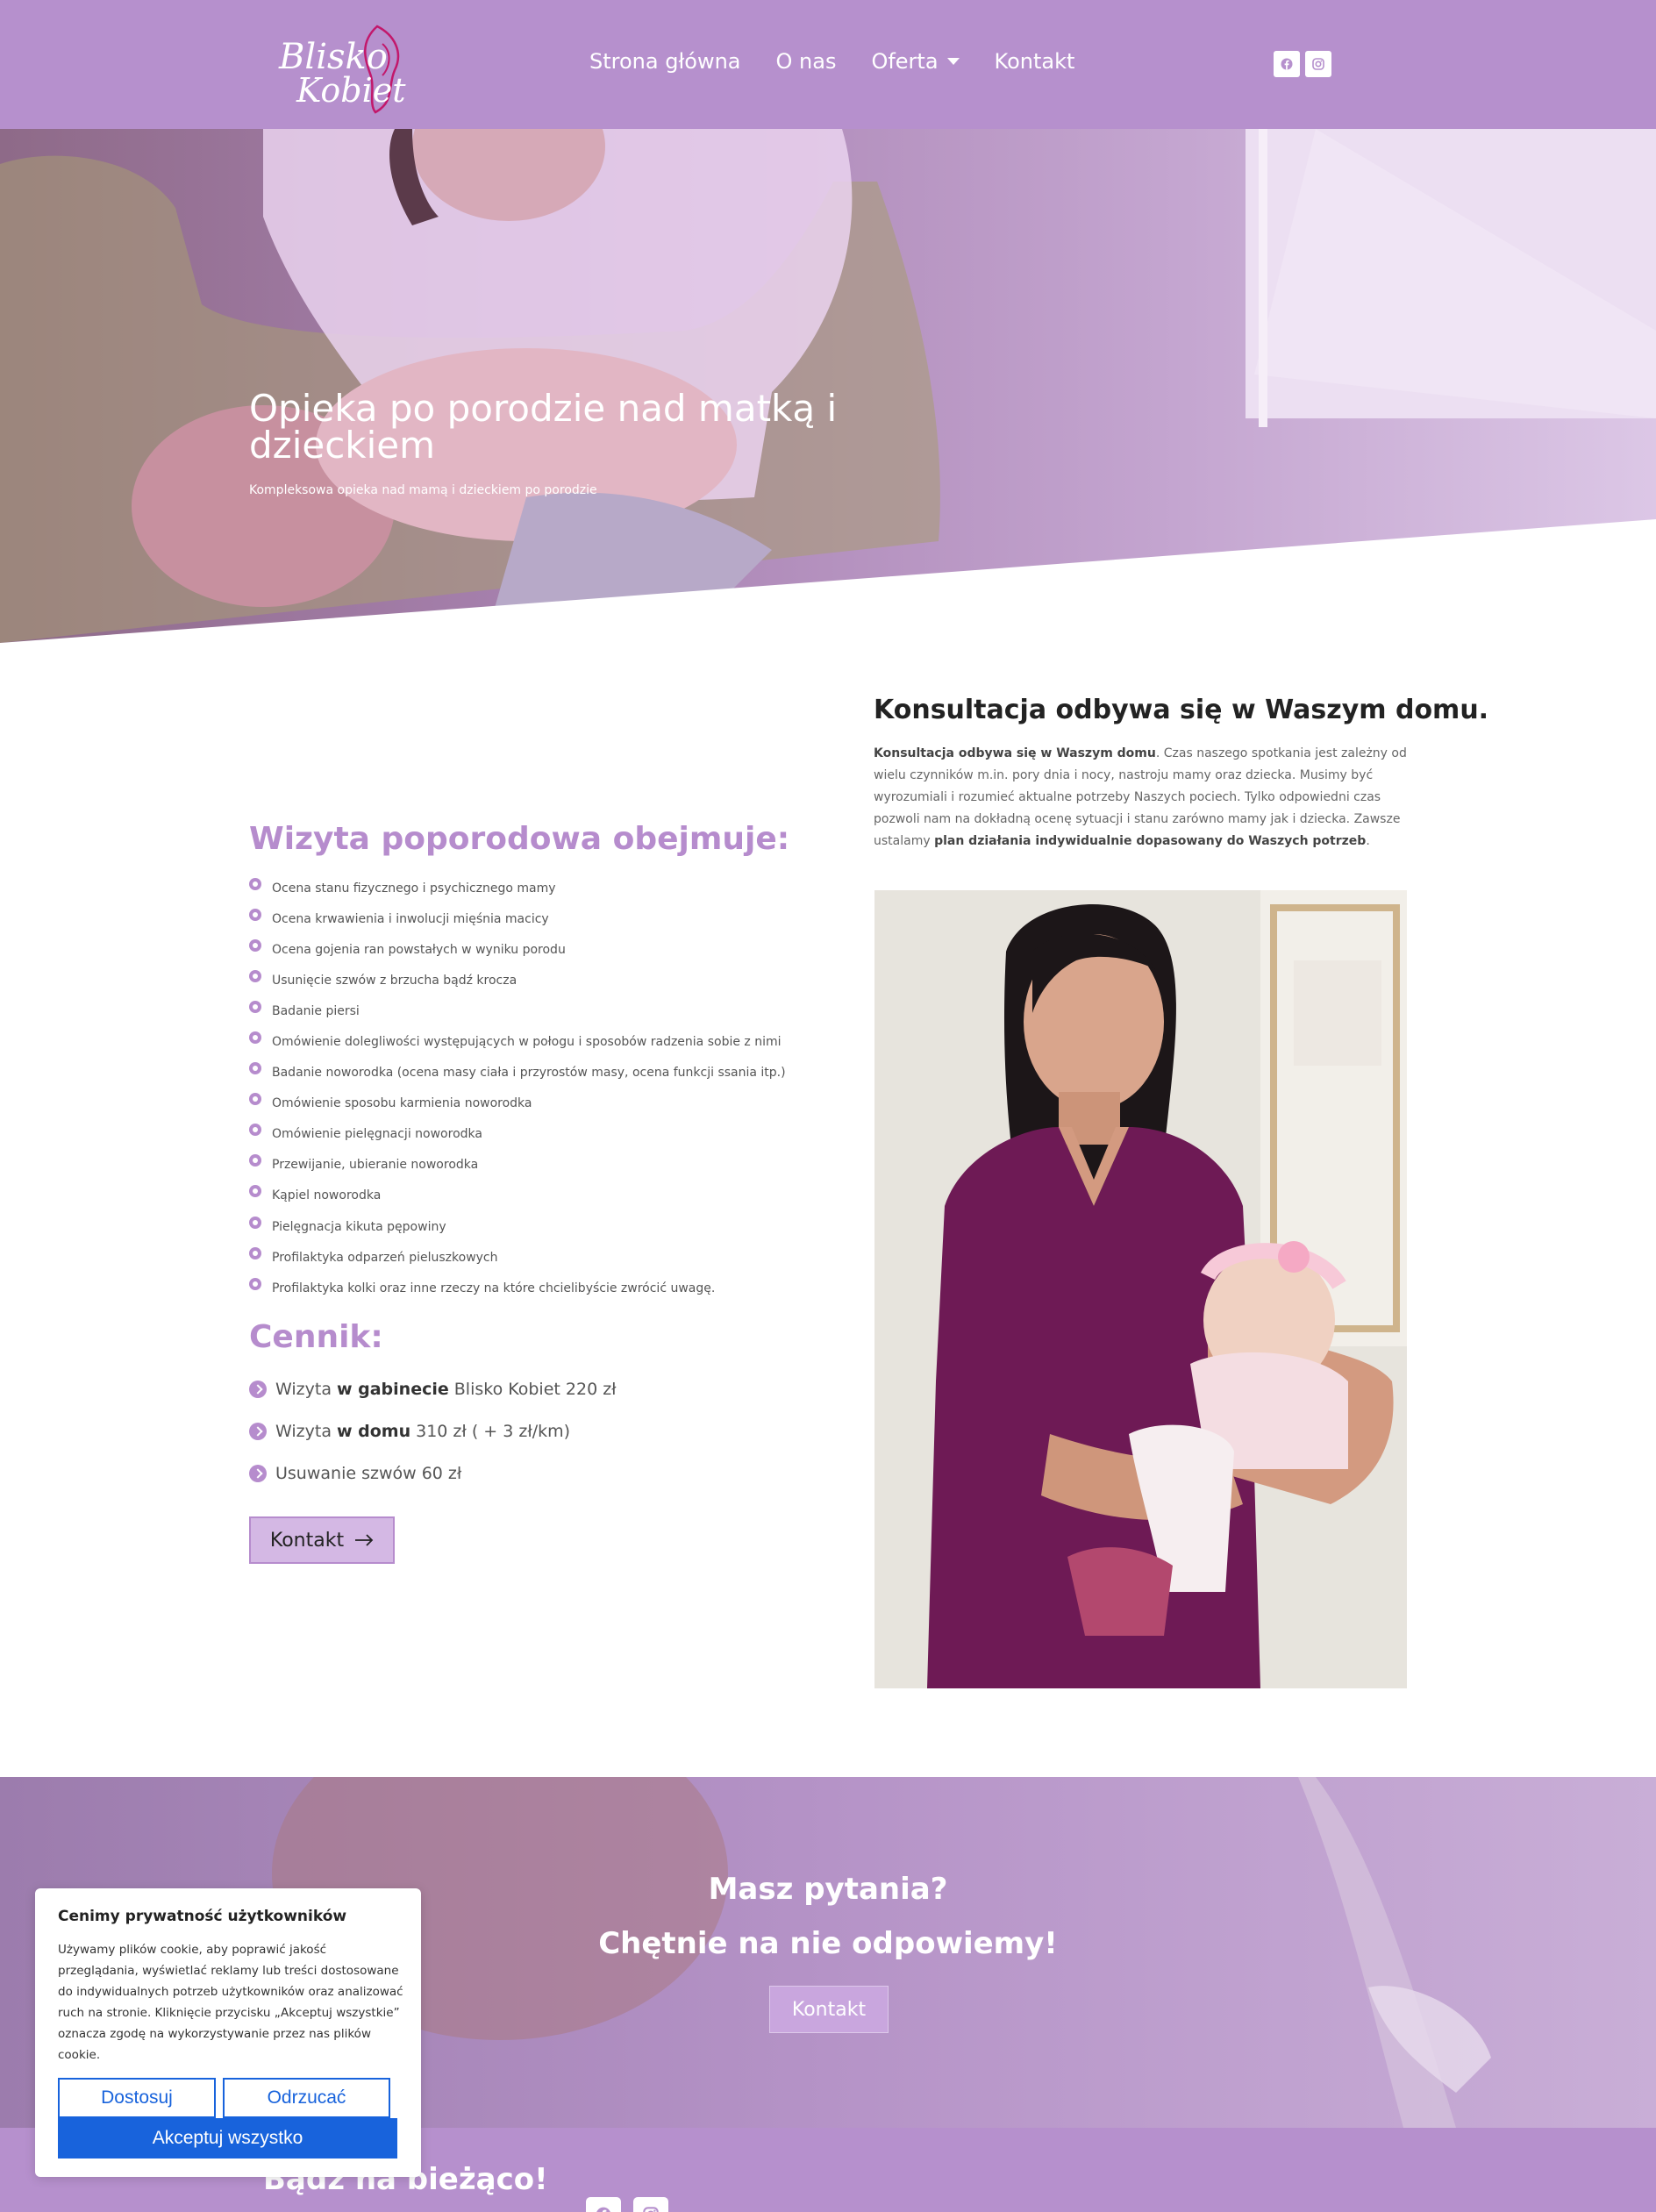 The height and width of the screenshot is (2212, 1656). I want to click on list-item: Omówienie pielęgnacji noworodka, so click(517, 1134).